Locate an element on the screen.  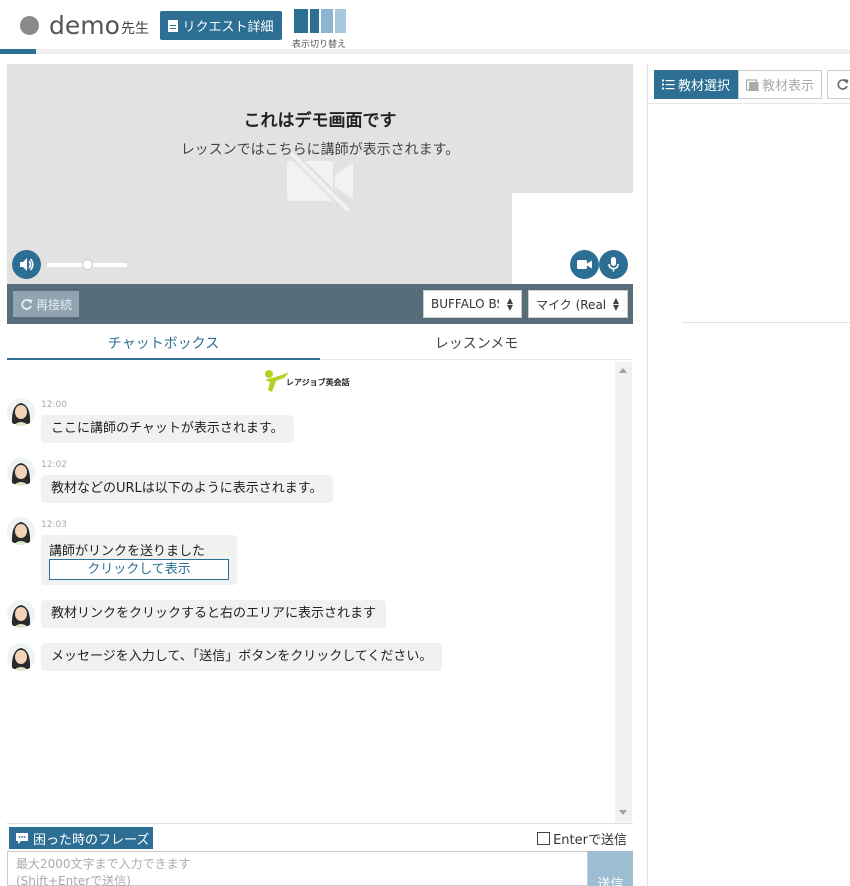
status-indicator is located at coordinates (29, 25).